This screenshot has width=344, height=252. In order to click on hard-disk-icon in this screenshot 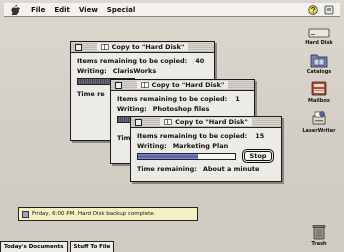, I will do `click(319, 33)`.